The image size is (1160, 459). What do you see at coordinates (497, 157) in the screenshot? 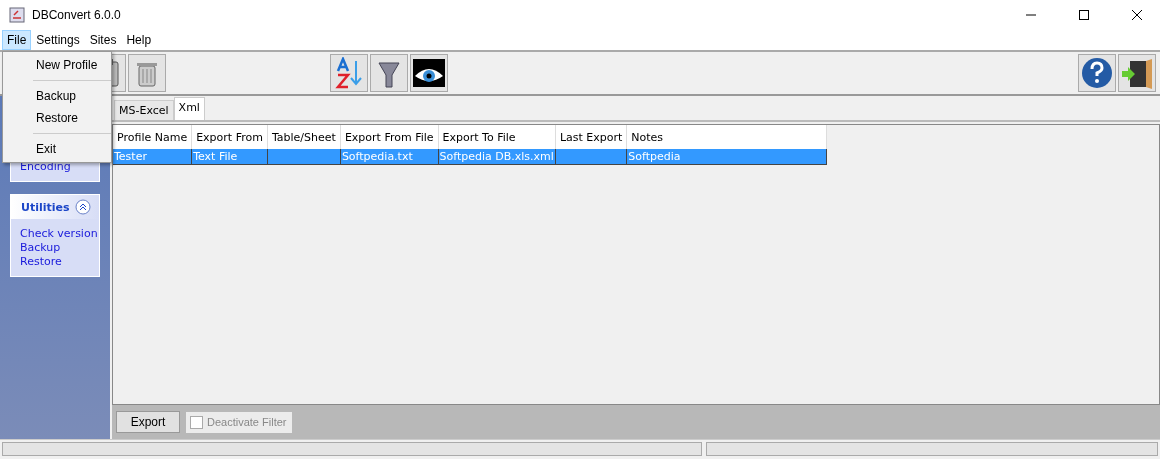
I see `table-cell: Softpedia DB.xls.xml` at bounding box center [497, 157].